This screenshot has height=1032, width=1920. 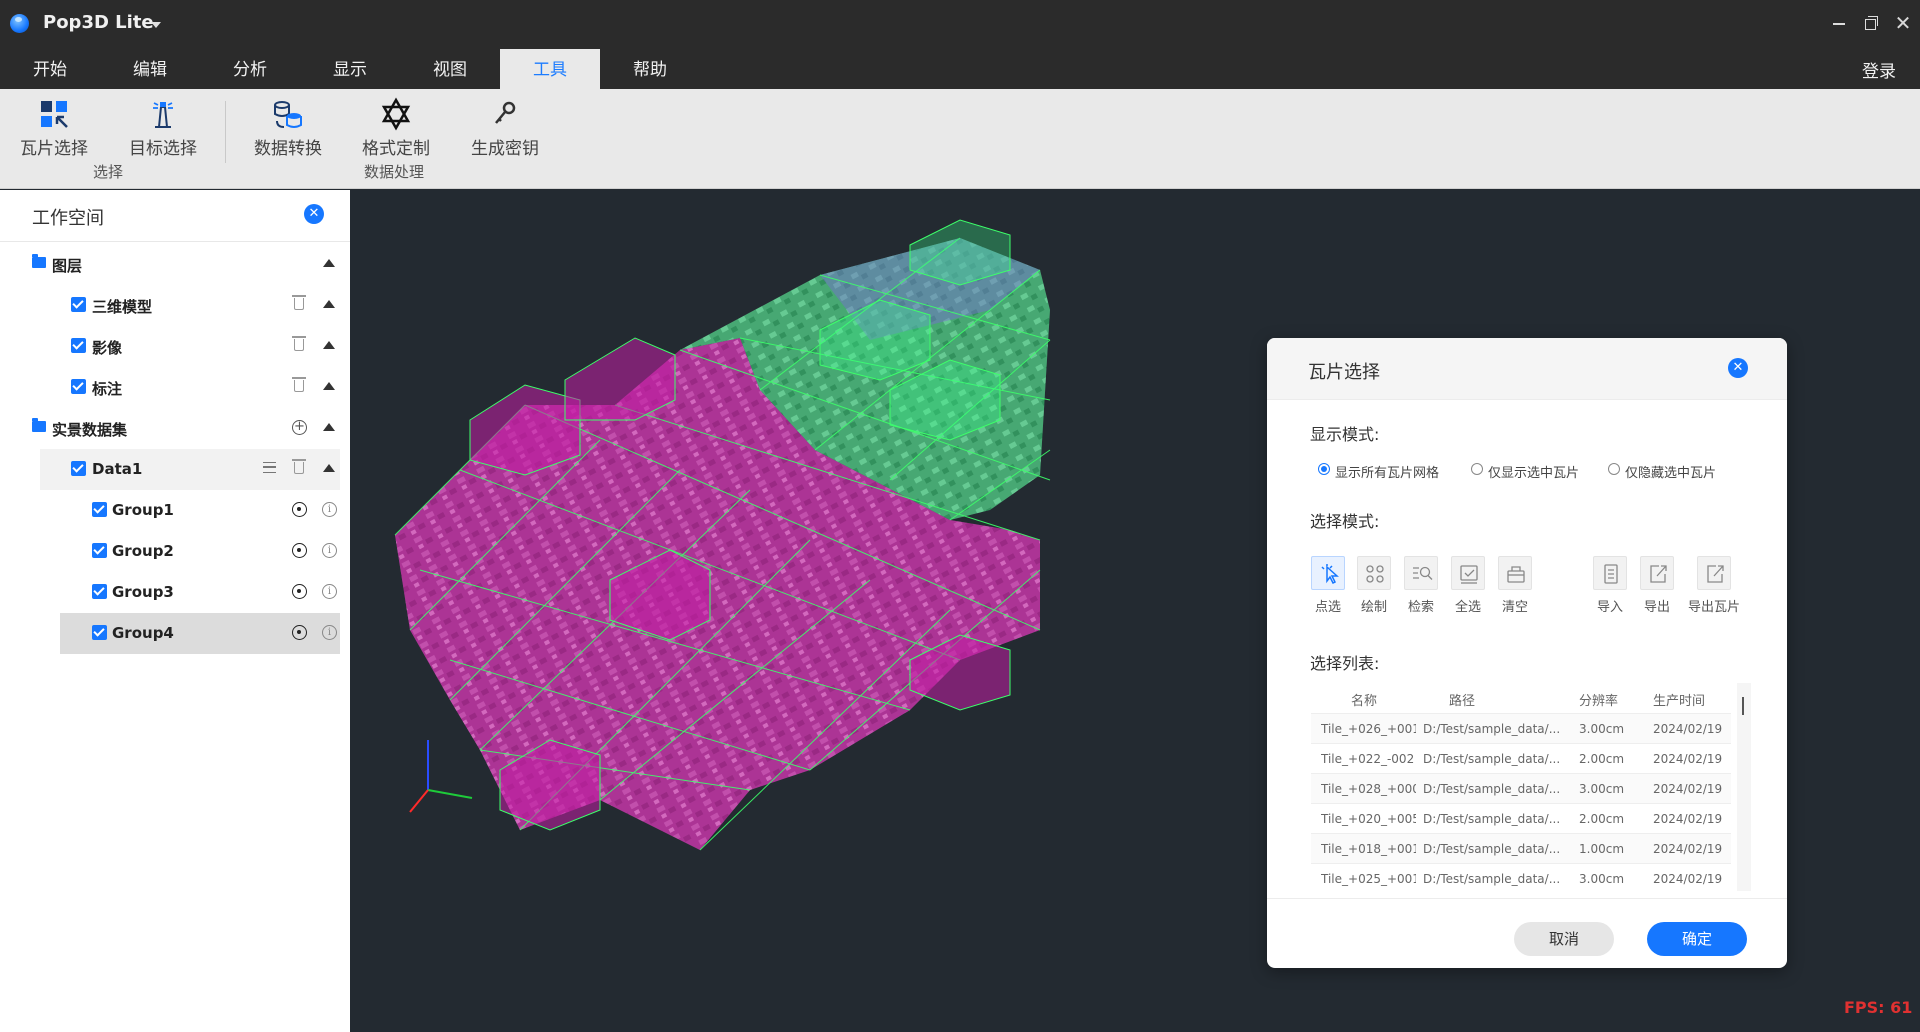 I want to click on tab-help: 帮助, so click(x=650, y=69).